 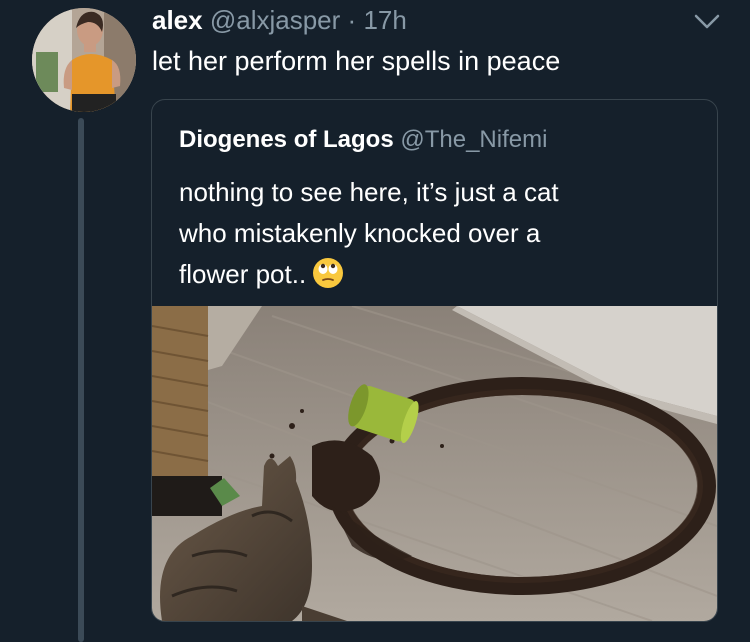 I want to click on author-name: alex, so click(x=177, y=20).